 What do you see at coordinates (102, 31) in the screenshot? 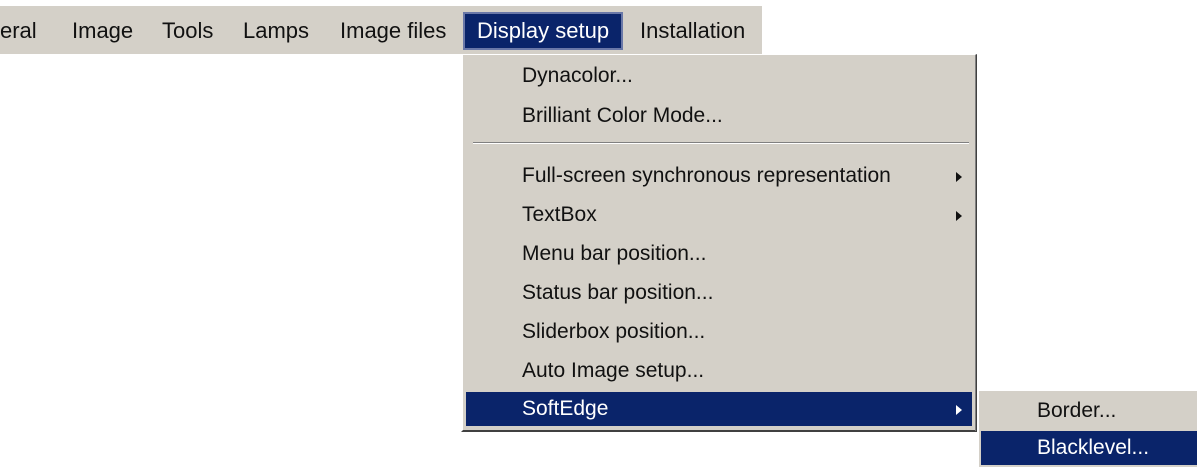
I see `menu-image: Image` at bounding box center [102, 31].